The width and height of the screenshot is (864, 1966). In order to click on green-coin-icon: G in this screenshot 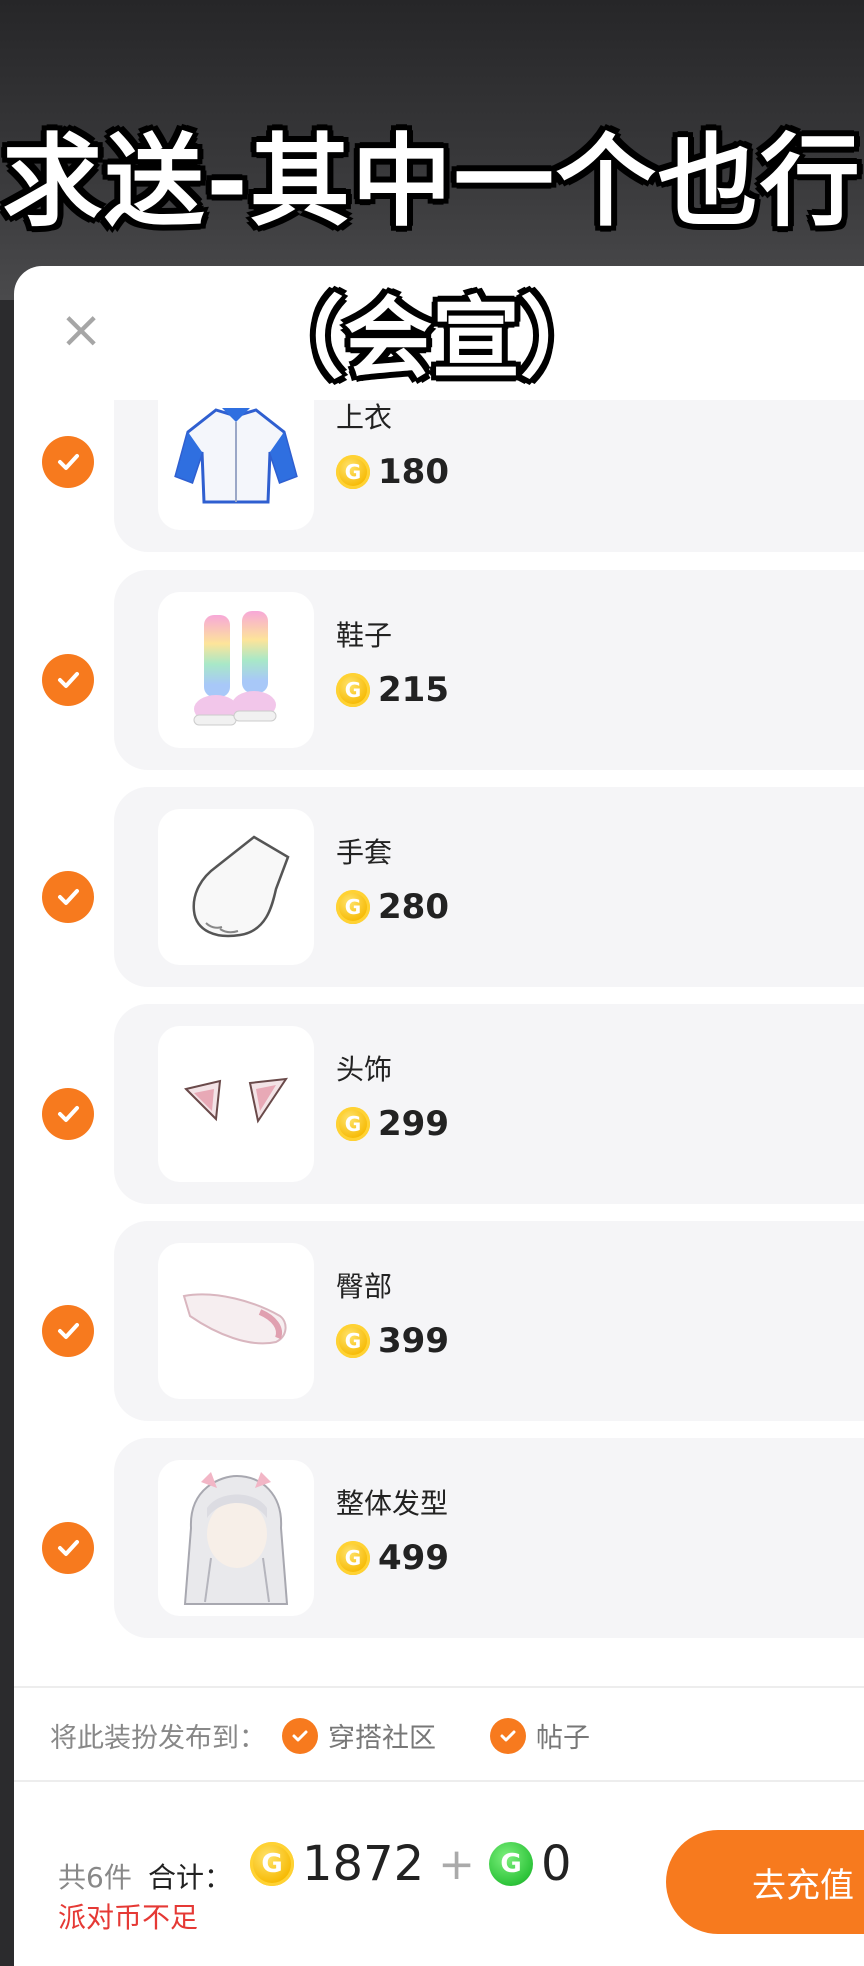, I will do `click(511, 1864)`.